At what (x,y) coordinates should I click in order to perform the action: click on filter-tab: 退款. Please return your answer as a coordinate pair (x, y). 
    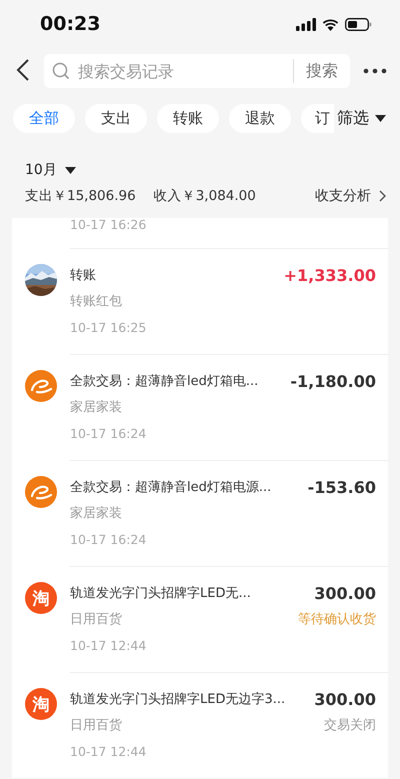
    Looking at the image, I should click on (260, 118).